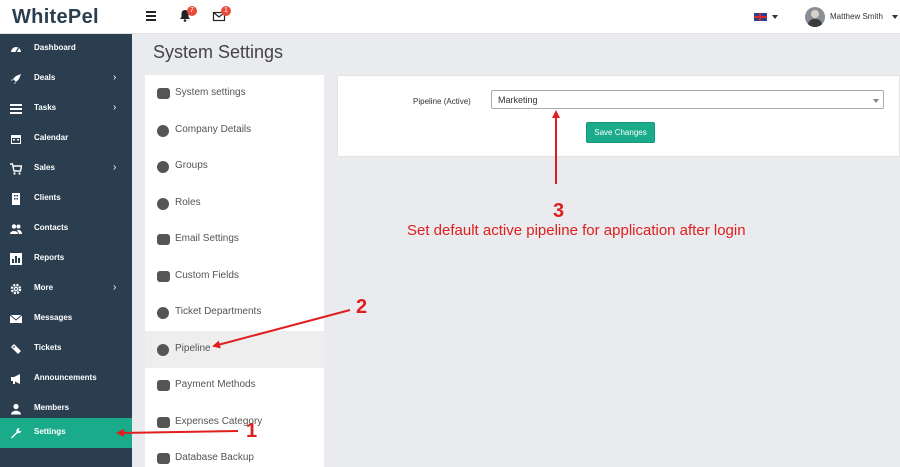 The image size is (900, 467). I want to click on settings-item-company-details: Company Details, so click(234, 130).